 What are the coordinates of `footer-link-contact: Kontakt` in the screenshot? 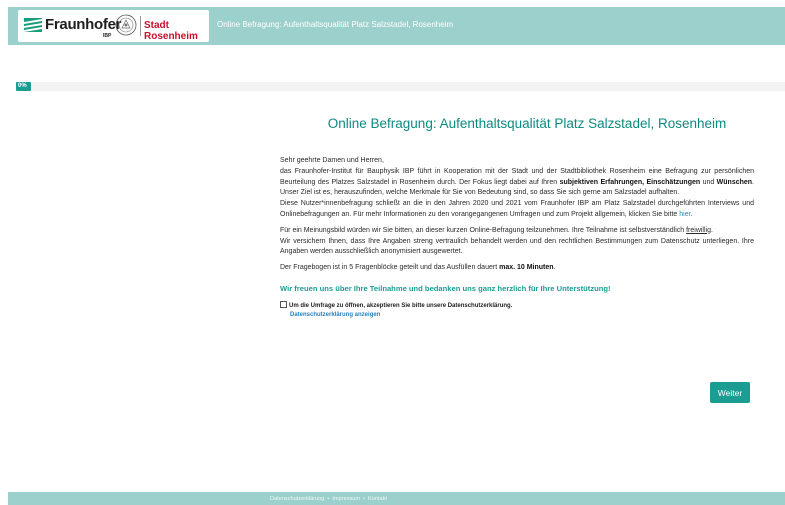 It's located at (377, 499).